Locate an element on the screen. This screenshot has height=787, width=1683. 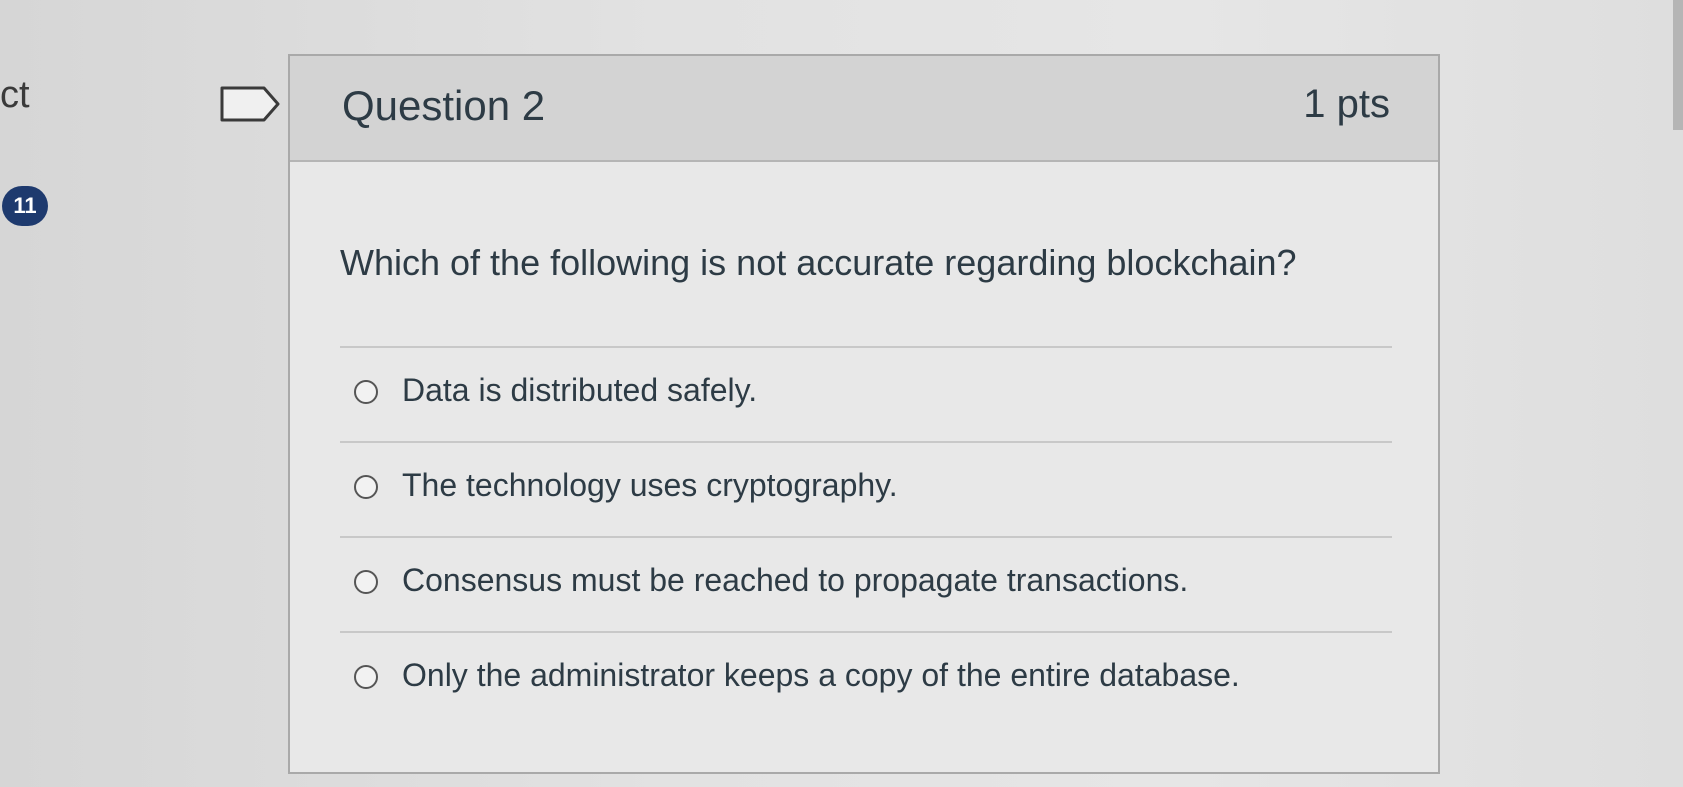
answer-label: The technology uses cryptography. is located at coordinates (650, 485).